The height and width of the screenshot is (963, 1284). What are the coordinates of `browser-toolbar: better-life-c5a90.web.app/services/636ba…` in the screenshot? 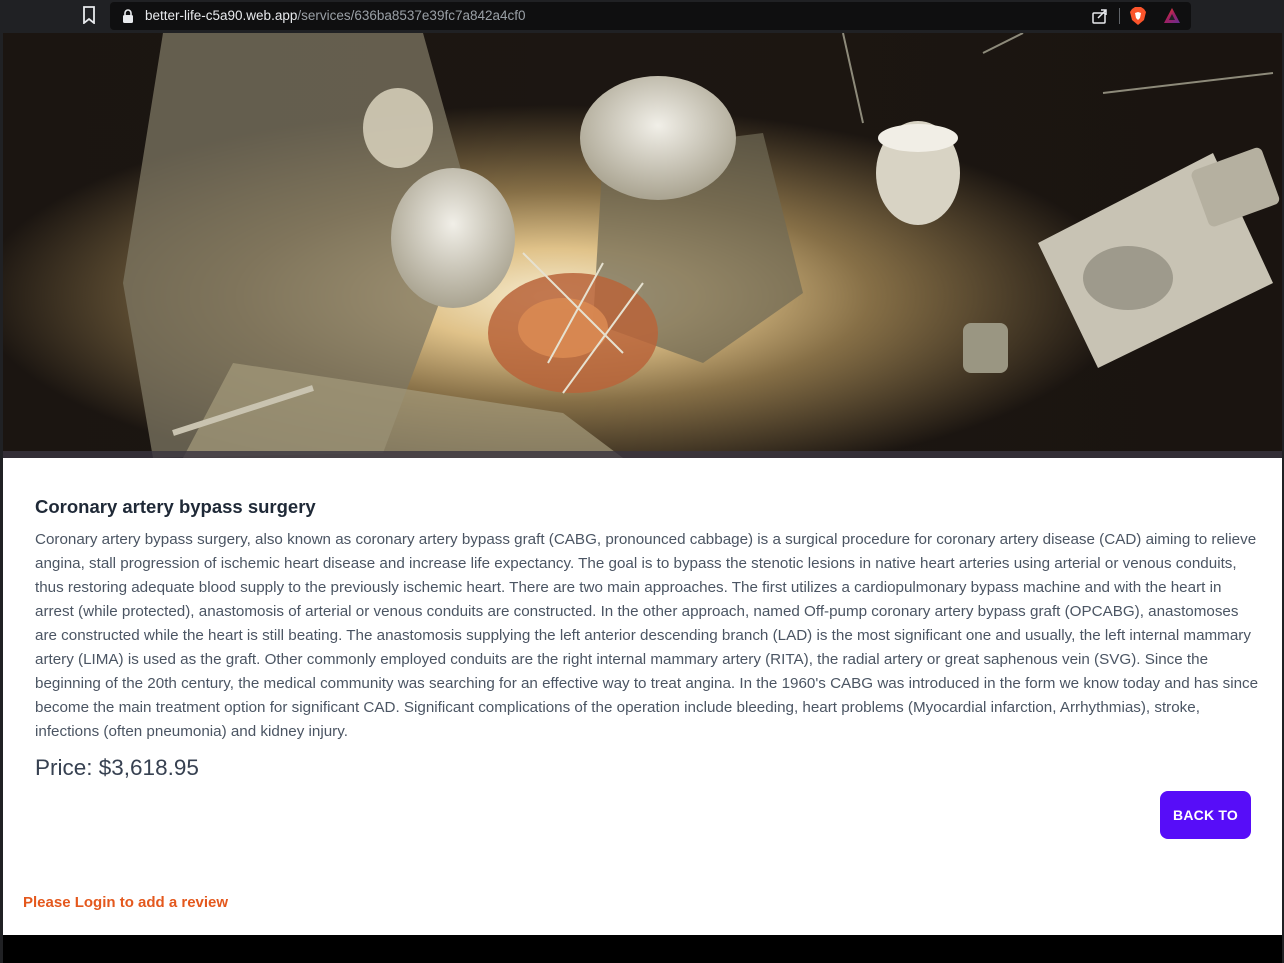 It's located at (642, 16).